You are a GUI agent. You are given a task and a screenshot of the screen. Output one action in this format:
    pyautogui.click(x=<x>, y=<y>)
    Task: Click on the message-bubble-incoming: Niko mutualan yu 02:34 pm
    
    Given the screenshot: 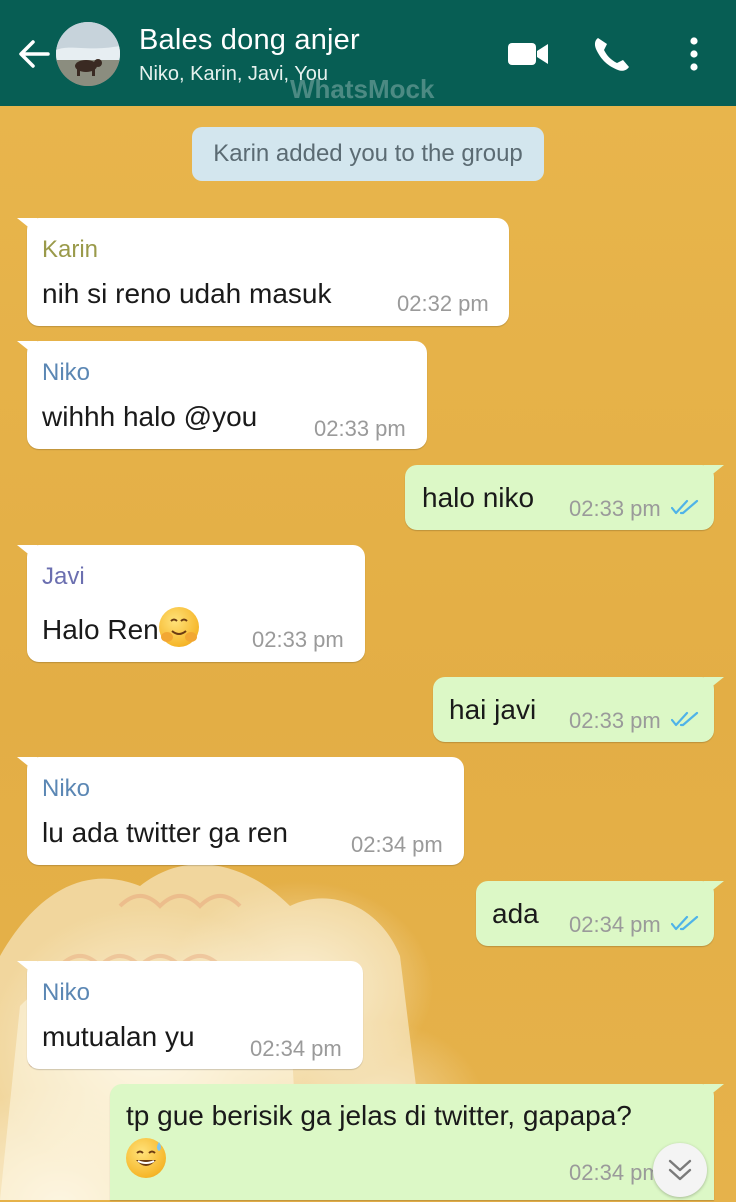 What is the action you would take?
    pyautogui.click(x=190, y=1015)
    